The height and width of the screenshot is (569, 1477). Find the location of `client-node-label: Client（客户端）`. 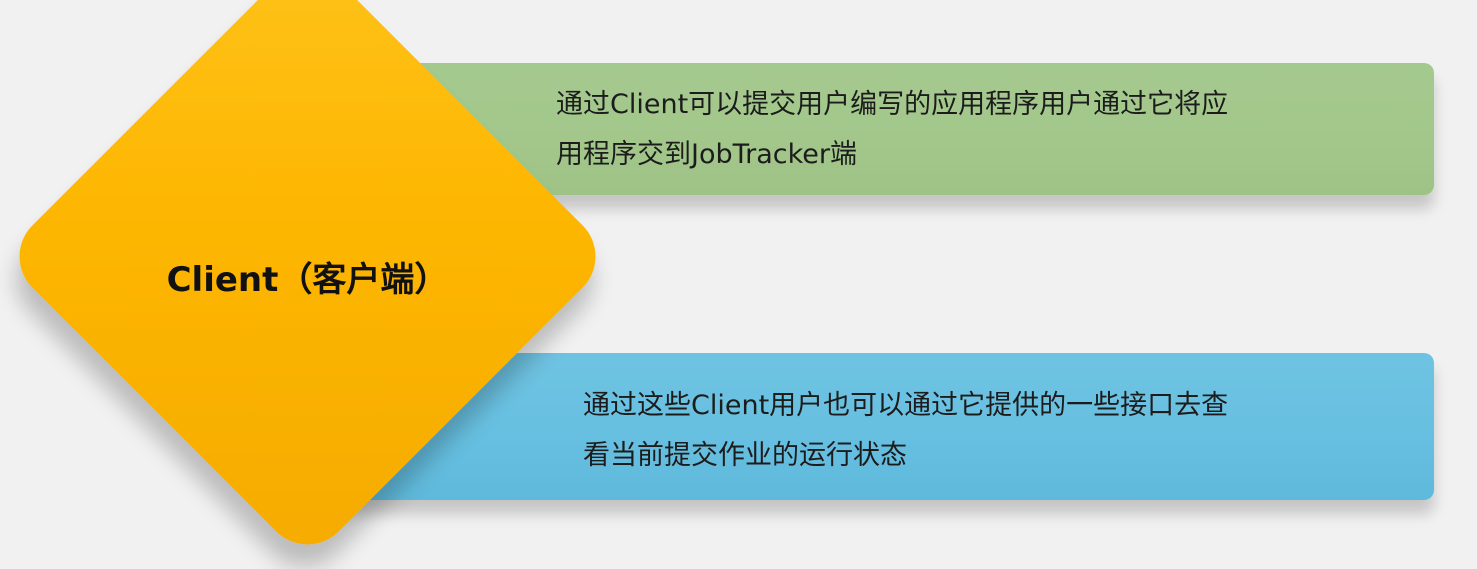

client-node-label: Client（客户端） is located at coordinates (307, 280).